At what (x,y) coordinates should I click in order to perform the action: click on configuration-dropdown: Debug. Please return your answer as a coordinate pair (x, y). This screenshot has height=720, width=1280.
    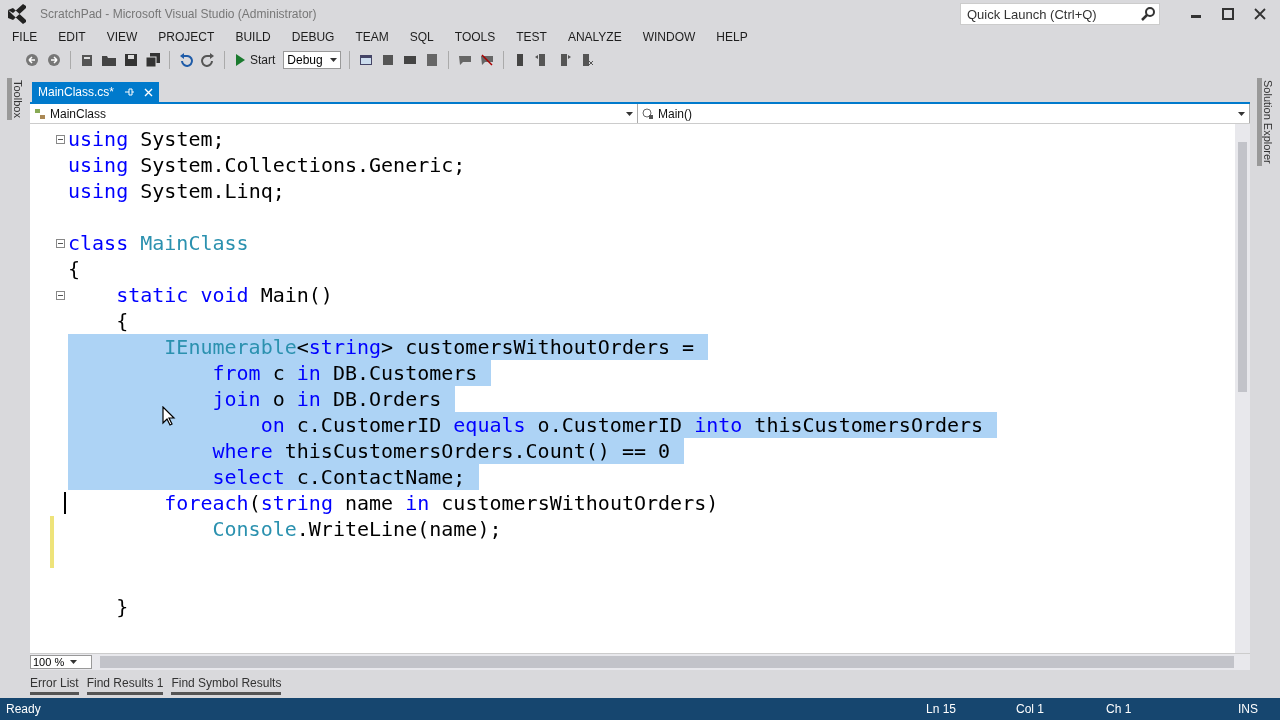
    Looking at the image, I should click on (312, 60).